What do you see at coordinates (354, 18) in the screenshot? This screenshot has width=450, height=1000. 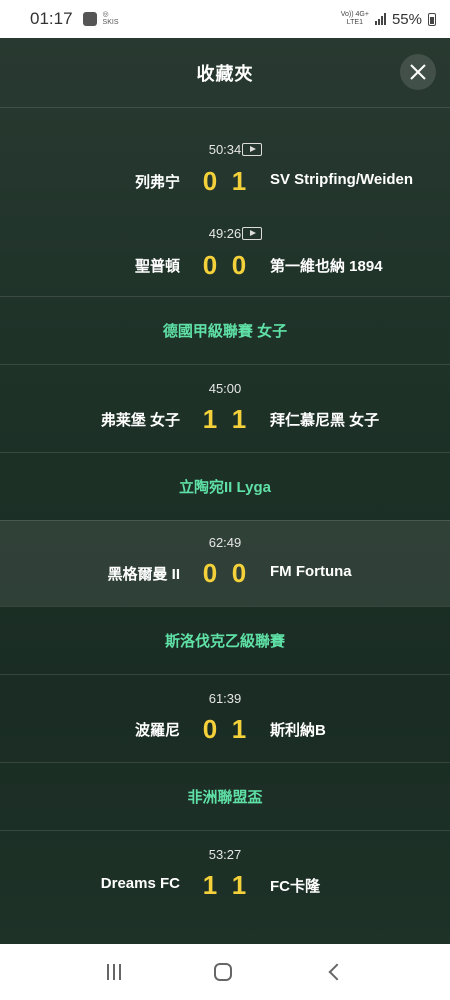 I see `network-indicator: Vo)) 4G+ LTE1` at bounding box center [354, 18].